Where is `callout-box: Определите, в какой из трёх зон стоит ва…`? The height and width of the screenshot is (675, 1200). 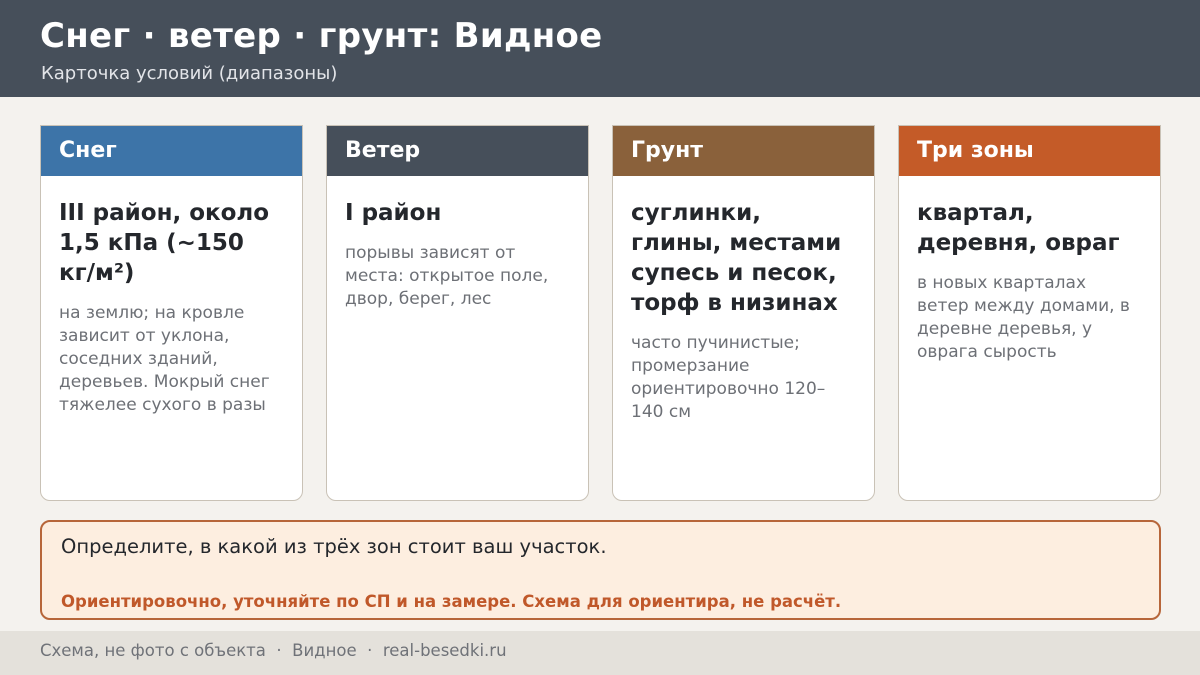
callout-box: Определите, в какой из трёх зон стоит ва… is located at coordinates (600, 570).